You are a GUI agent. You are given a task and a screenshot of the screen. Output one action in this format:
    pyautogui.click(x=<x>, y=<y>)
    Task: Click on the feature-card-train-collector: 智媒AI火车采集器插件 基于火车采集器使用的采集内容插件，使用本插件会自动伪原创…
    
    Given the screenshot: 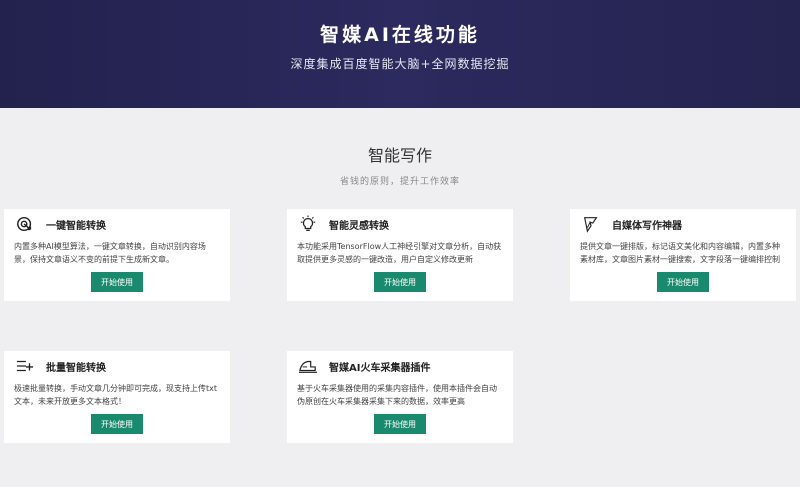 What is the action you would take?
    pyautogui.click(x=400, y=397)
    